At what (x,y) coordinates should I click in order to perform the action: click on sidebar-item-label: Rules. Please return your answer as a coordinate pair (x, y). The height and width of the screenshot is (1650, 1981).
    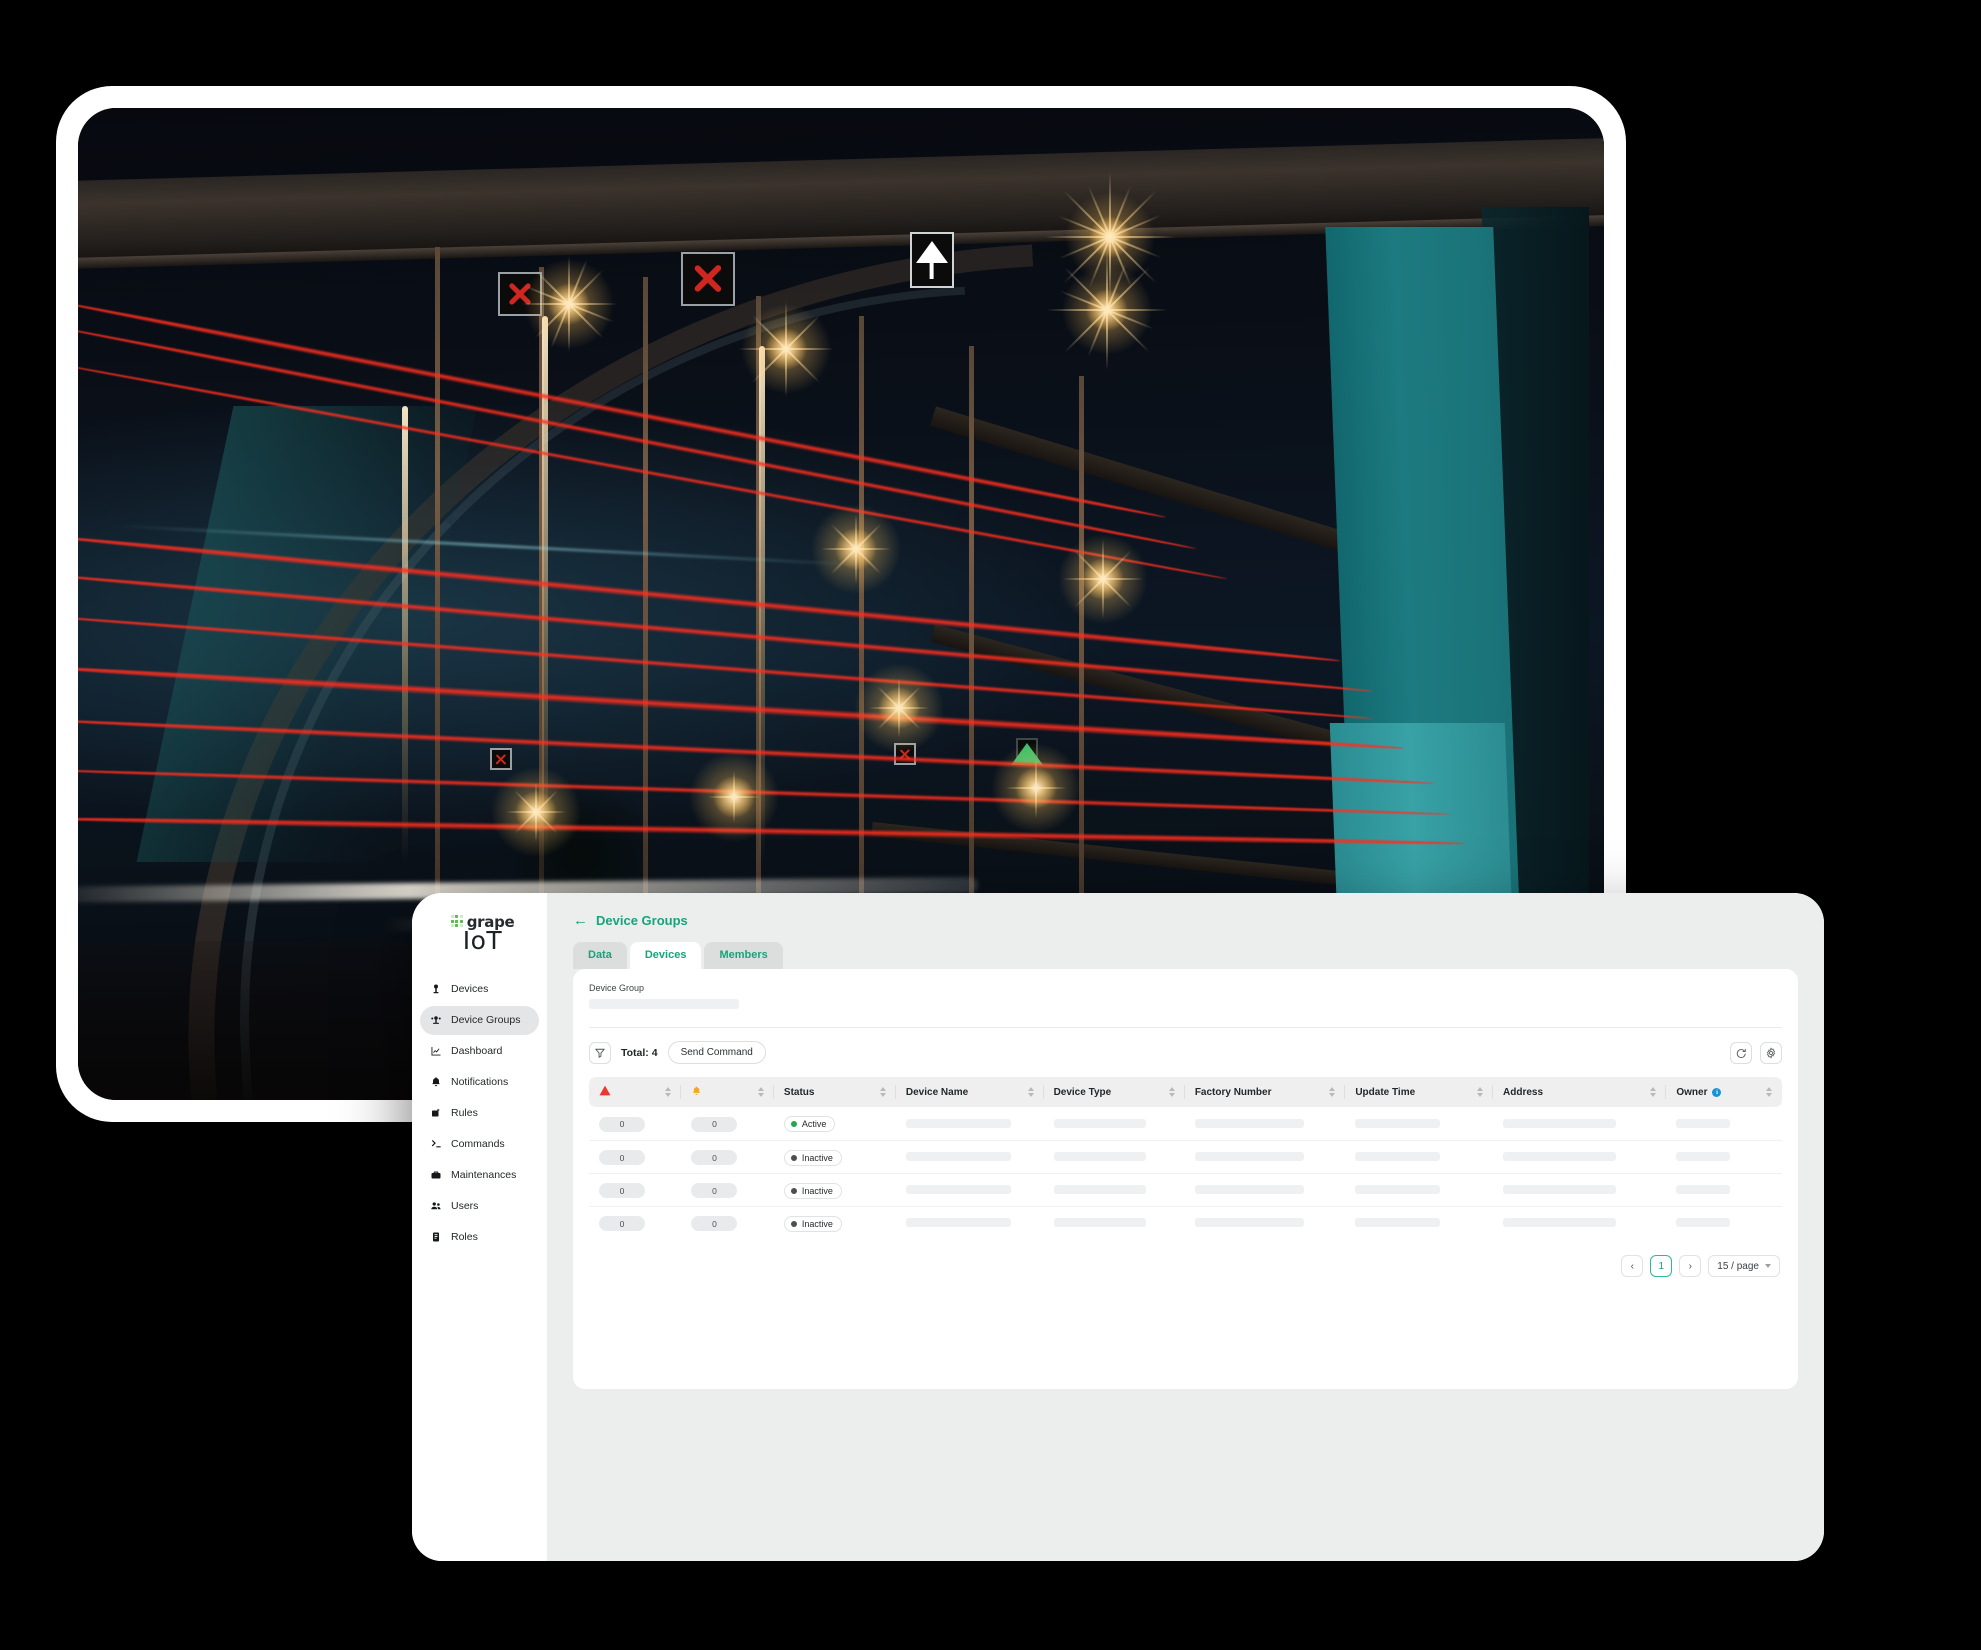
    Looking at the image, I should click on (464, 1113).